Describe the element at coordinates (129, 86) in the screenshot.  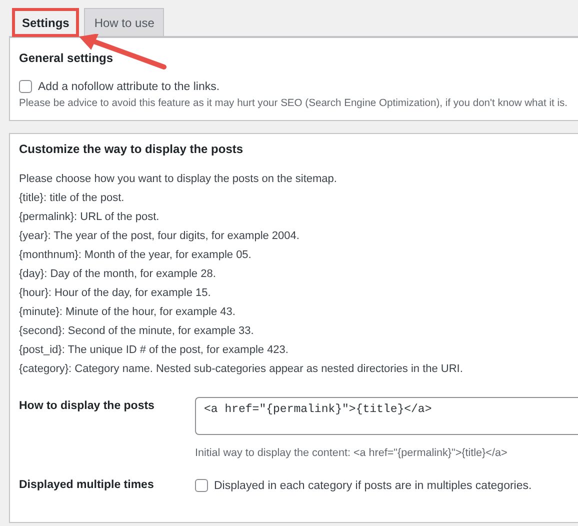
I see `checkbox-label: Add a nofollow attribute to the links.` at that location.